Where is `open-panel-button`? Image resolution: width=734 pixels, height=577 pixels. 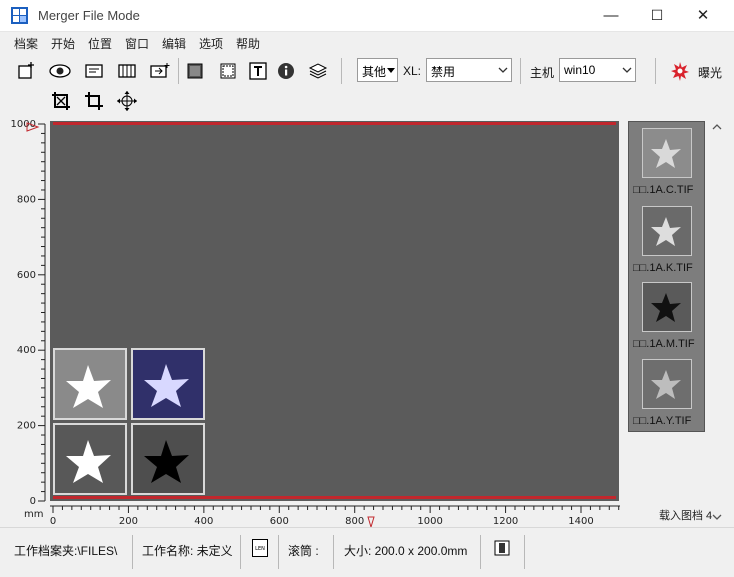 open-panel-button is located at coordinates (94, 71).